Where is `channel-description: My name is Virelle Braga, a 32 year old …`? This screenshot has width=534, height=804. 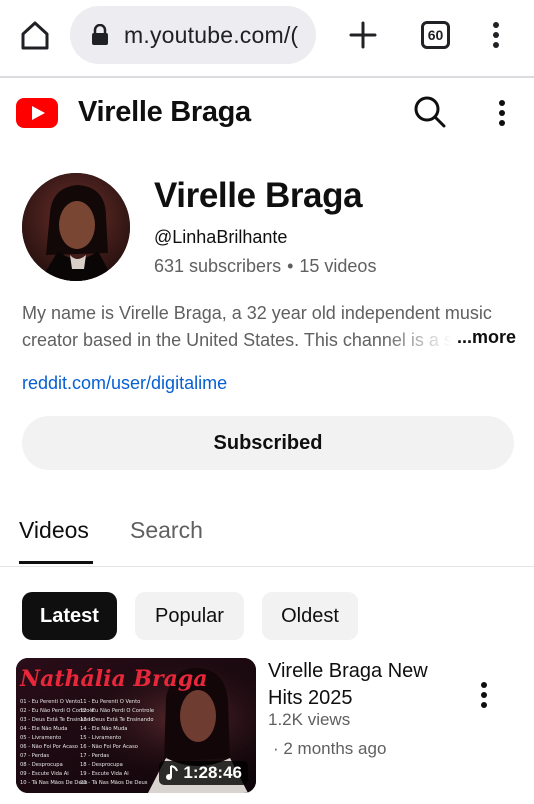 channel-description: My name is Virelle Braga, a 32 year old … is located at coordinates (268, 327).